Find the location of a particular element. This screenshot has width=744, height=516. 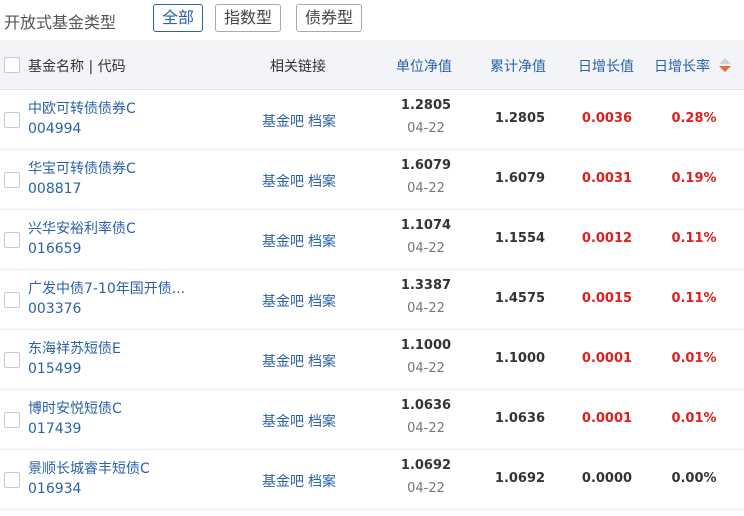

unit-nav-value: 1.1074 is located at coordinates (426, 225).